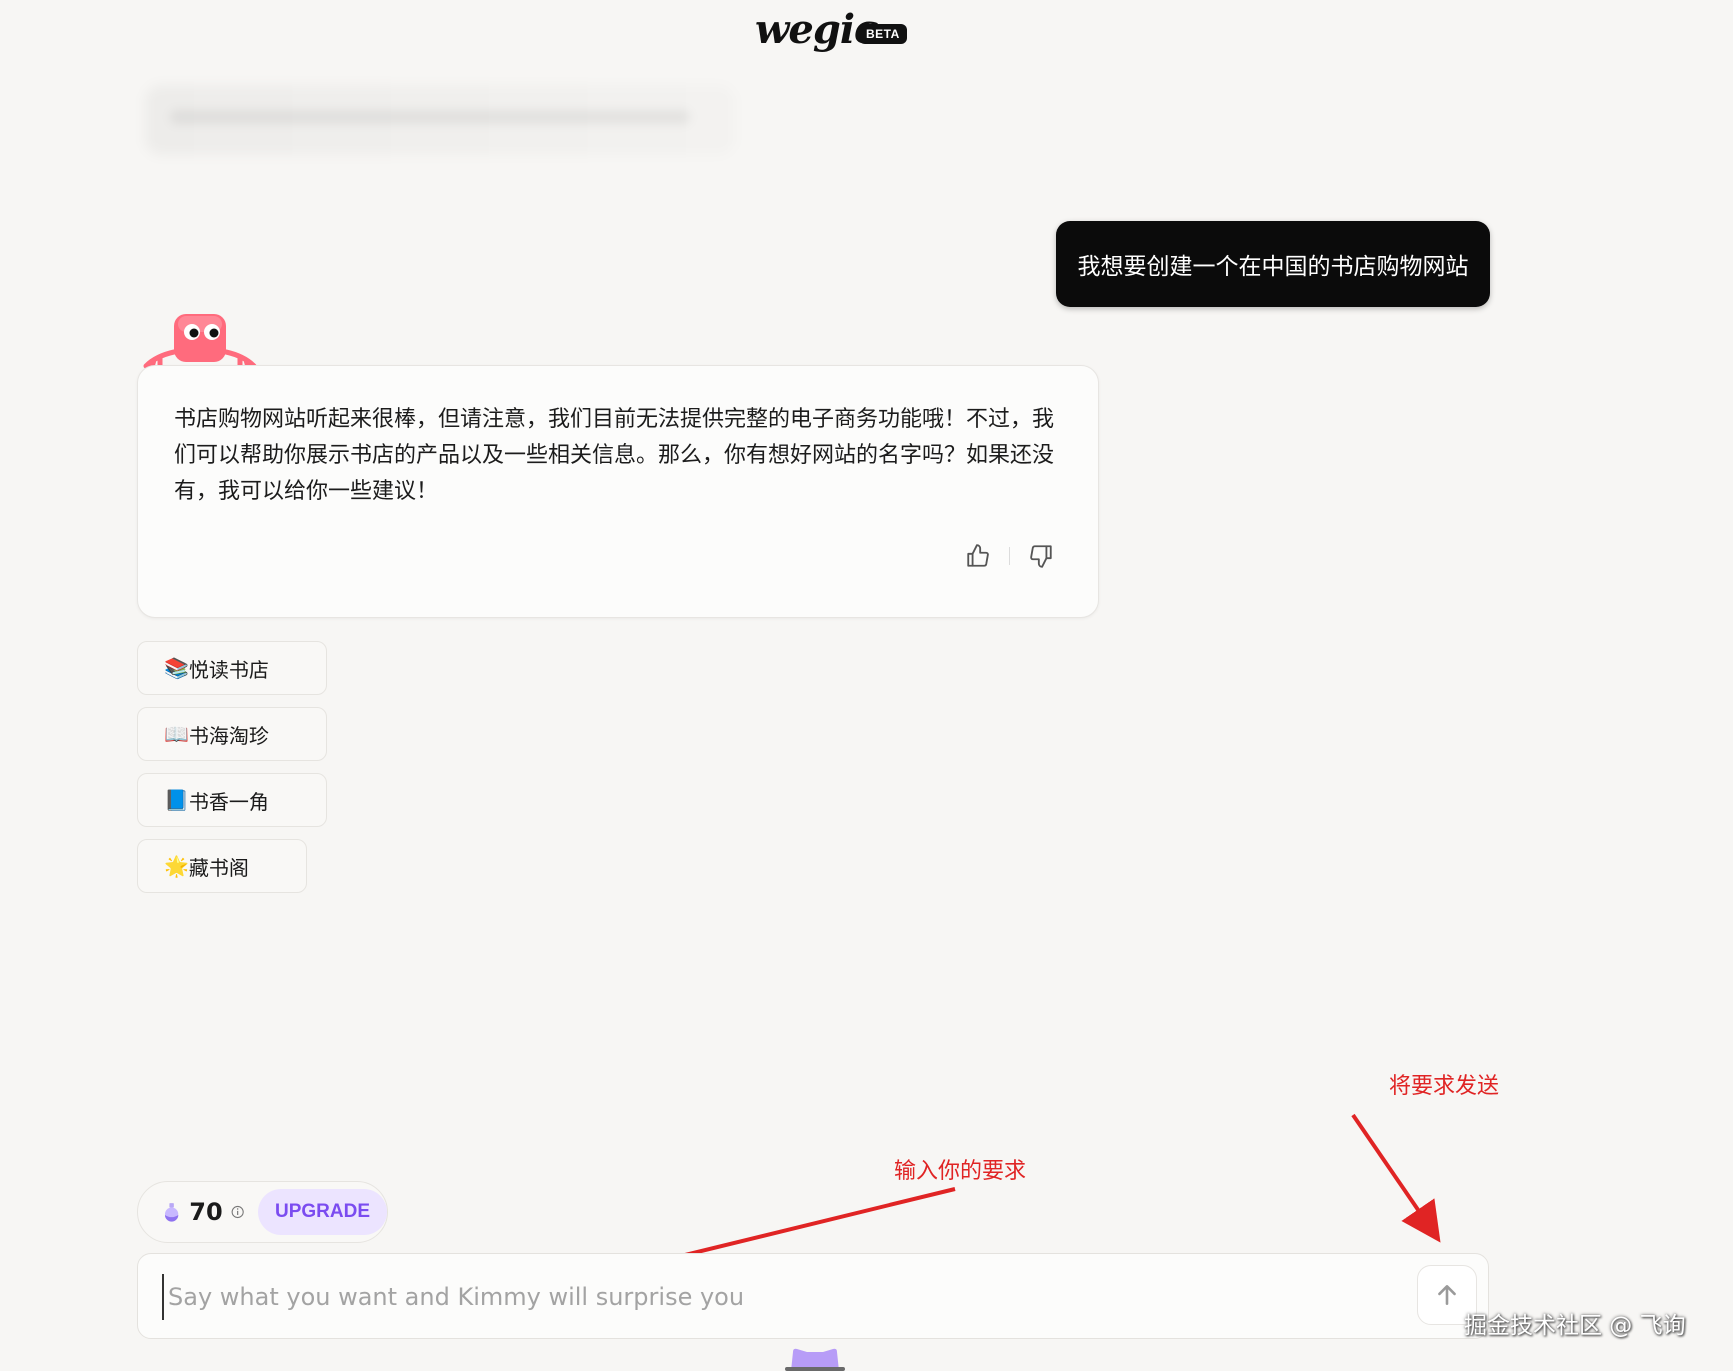  What do you see at coordinates (218, 867) in the screenshot?
I see `suggestion-label: 藏书阁` at bounding box center [218, 867].